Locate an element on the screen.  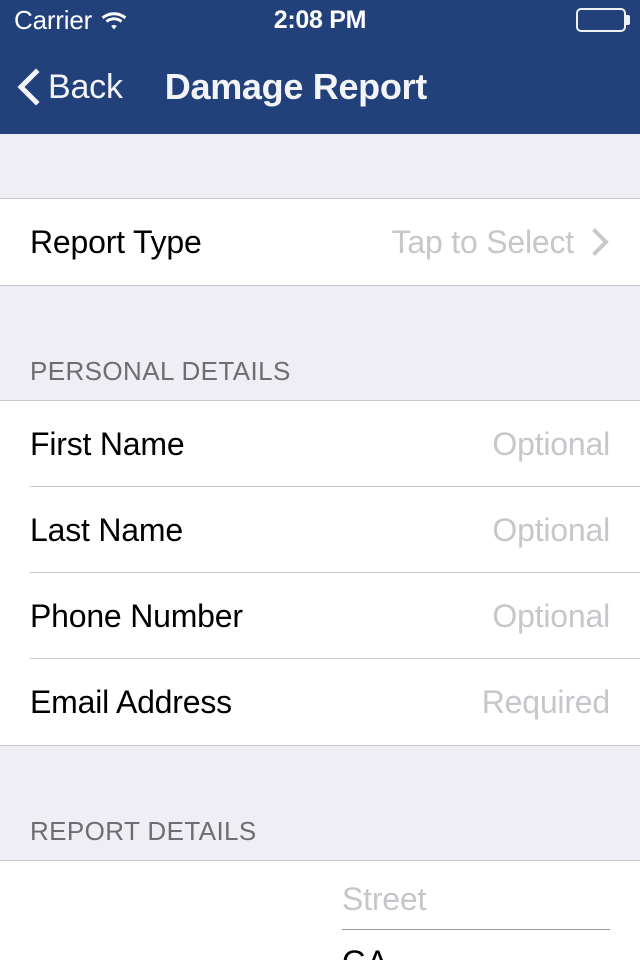
content-top-spacer is located at coordinates (320, 166).